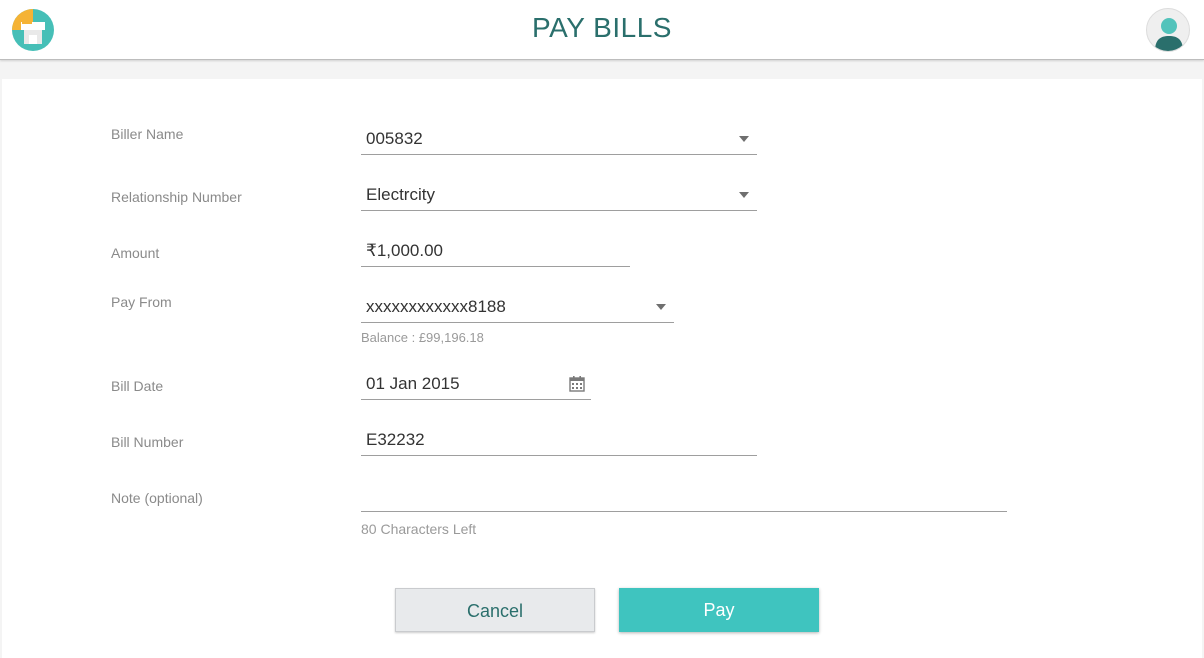  What do you see at coordinates (436, 306) in the screenshot?
I see `pay-from-value: xxxxxxxxxxxx8188` at bounding box center [436, 306].